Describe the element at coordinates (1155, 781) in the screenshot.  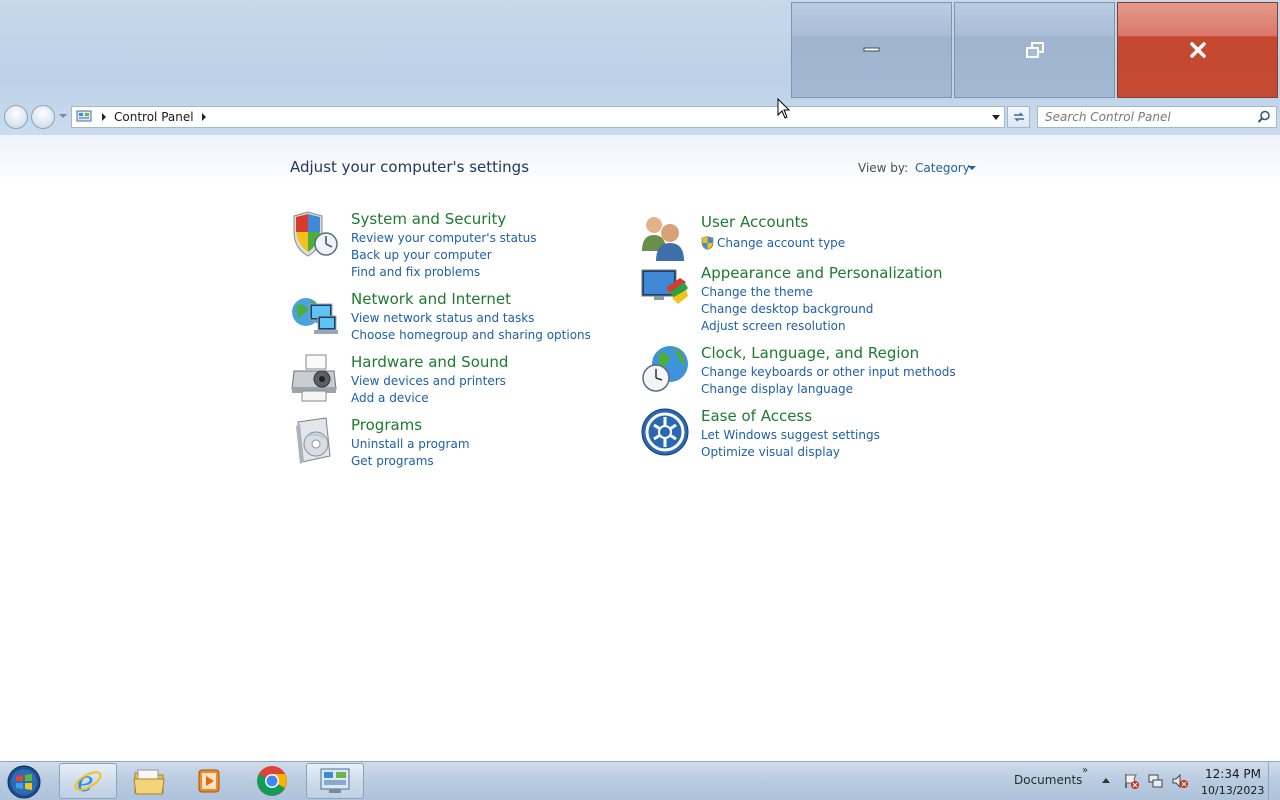
I see `network-tray-icon` at that location.